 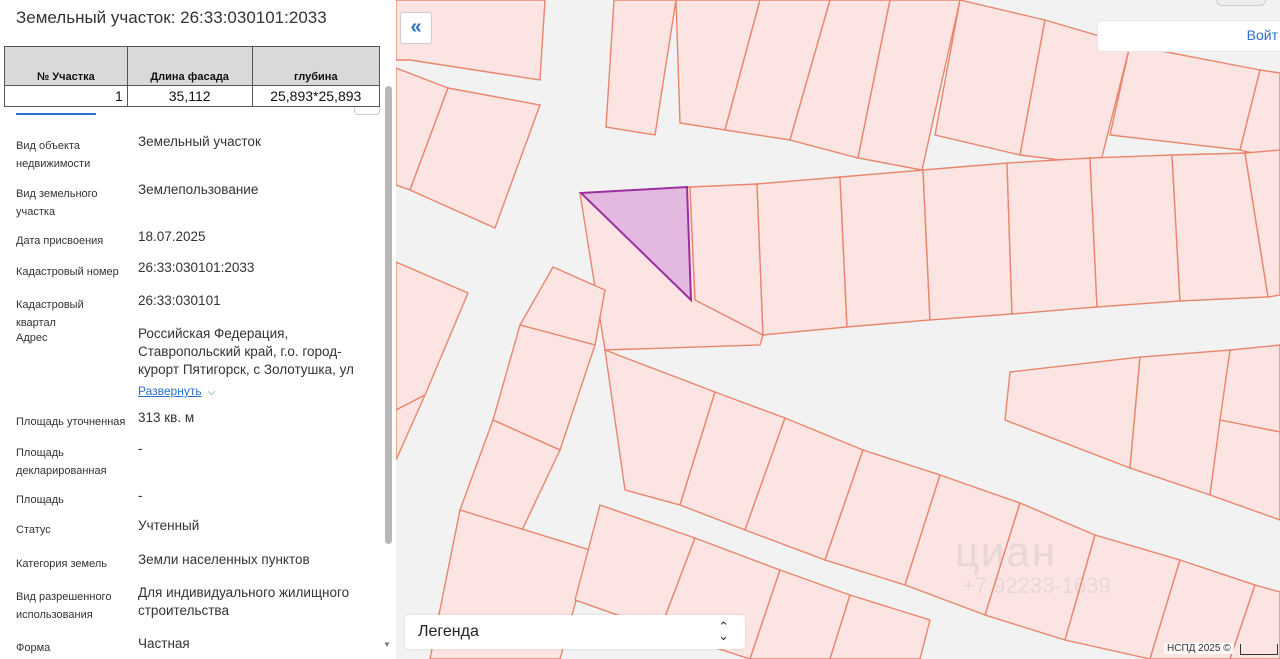 What do you see at coordinates (32, 338) in the screenshot?
I see `prop-label: Адрес` at bounding box center [32, 338].